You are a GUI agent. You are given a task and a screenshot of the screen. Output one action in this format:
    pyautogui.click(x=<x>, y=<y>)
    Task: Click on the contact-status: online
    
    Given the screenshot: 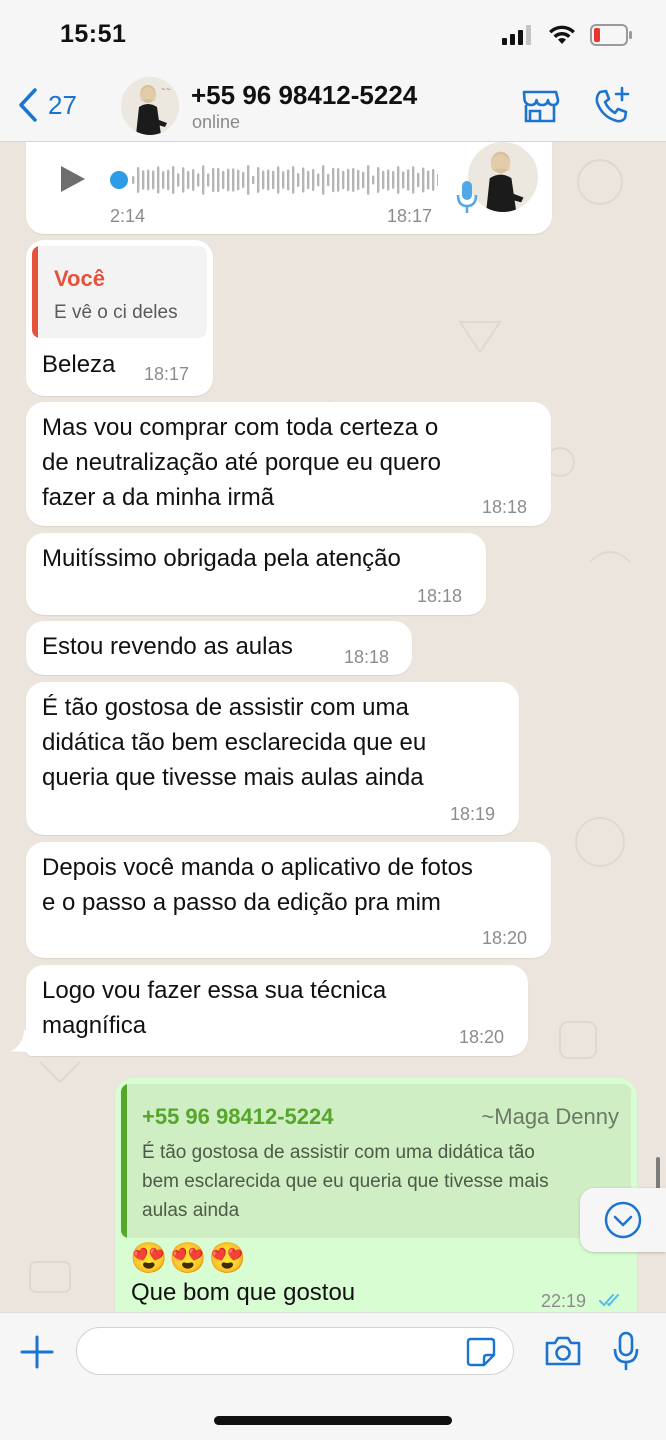 What is the action you would take?
    pyautogui.click(x=216, y=122)
    